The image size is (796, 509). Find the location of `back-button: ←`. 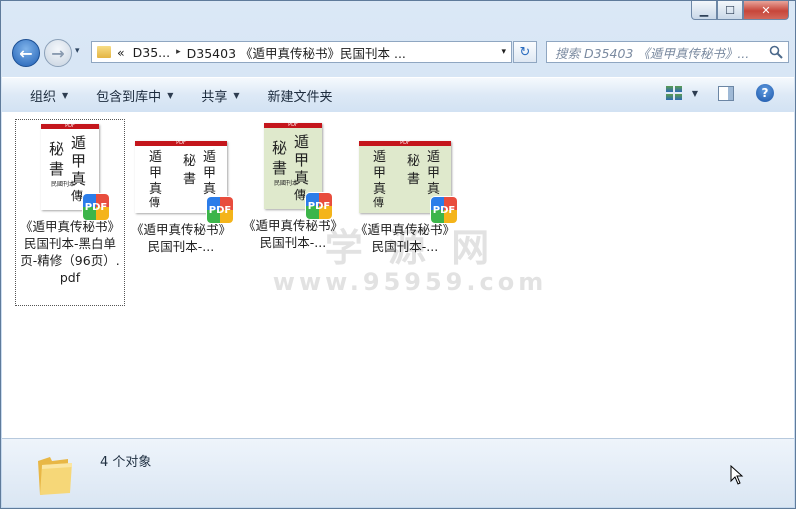

back-button: ← is located at coordinates (26, 53).